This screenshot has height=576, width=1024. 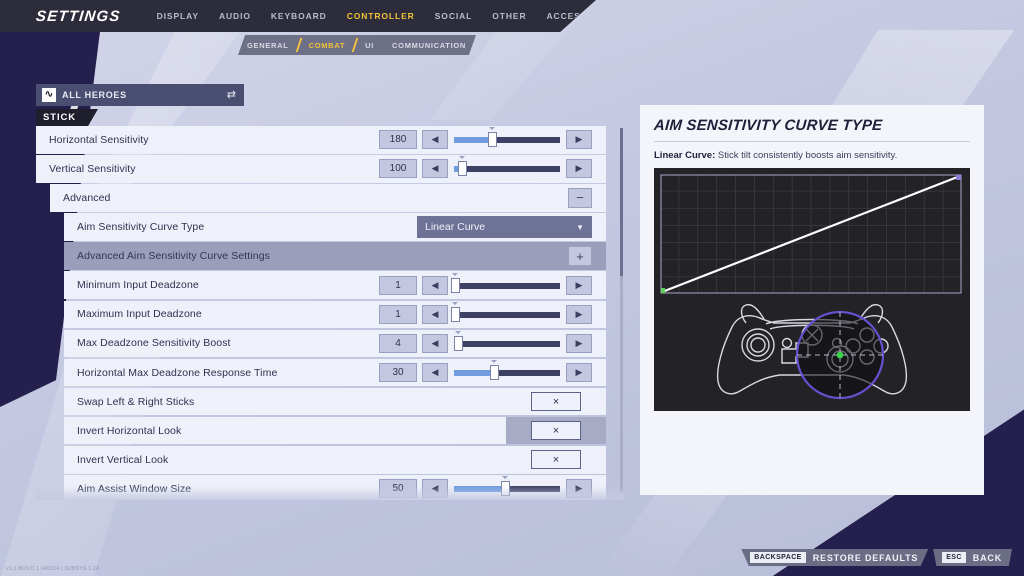 What do you see at coordinates (954, 557) in the screenshot?
I see `key-badge: ESC` at bounding box center [954, 557].